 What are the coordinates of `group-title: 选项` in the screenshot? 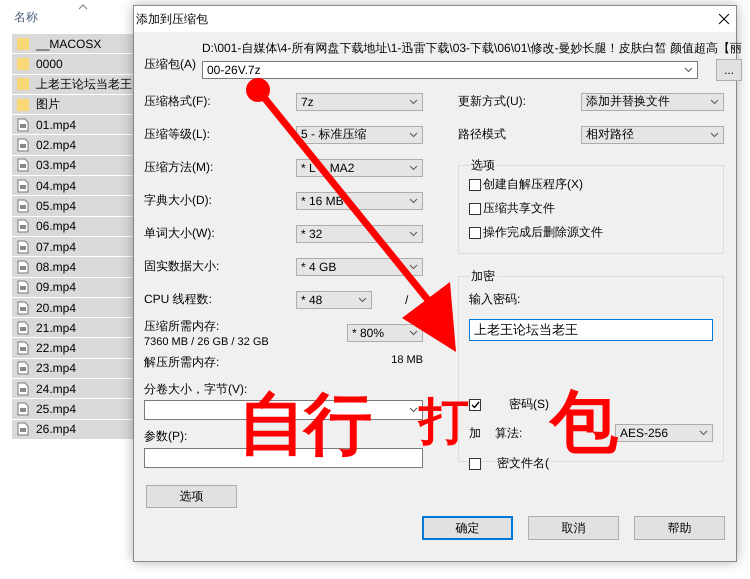 It's located at (483, 165).